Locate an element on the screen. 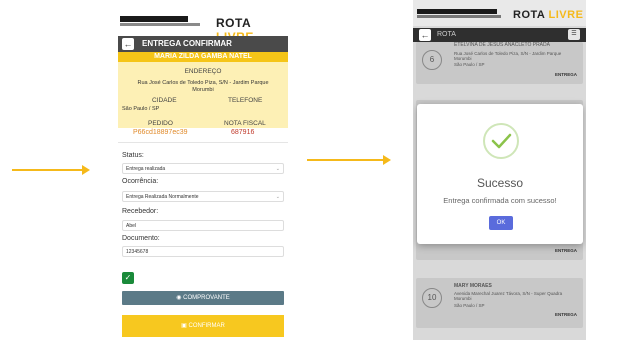 This screenshot has width=633, height=340. modal-title: Sucesso is located at coordinates (500, 183).